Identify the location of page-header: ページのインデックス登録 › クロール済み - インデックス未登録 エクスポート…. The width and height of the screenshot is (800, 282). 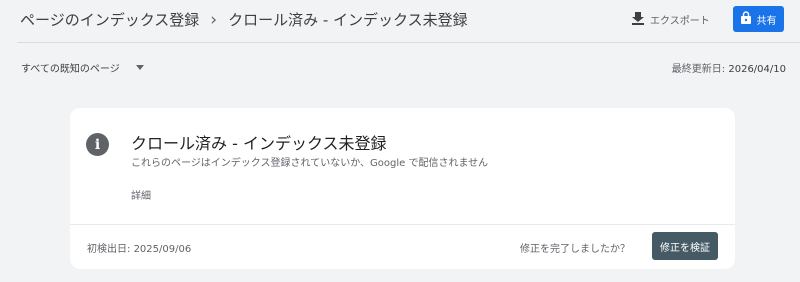
(400, 21).